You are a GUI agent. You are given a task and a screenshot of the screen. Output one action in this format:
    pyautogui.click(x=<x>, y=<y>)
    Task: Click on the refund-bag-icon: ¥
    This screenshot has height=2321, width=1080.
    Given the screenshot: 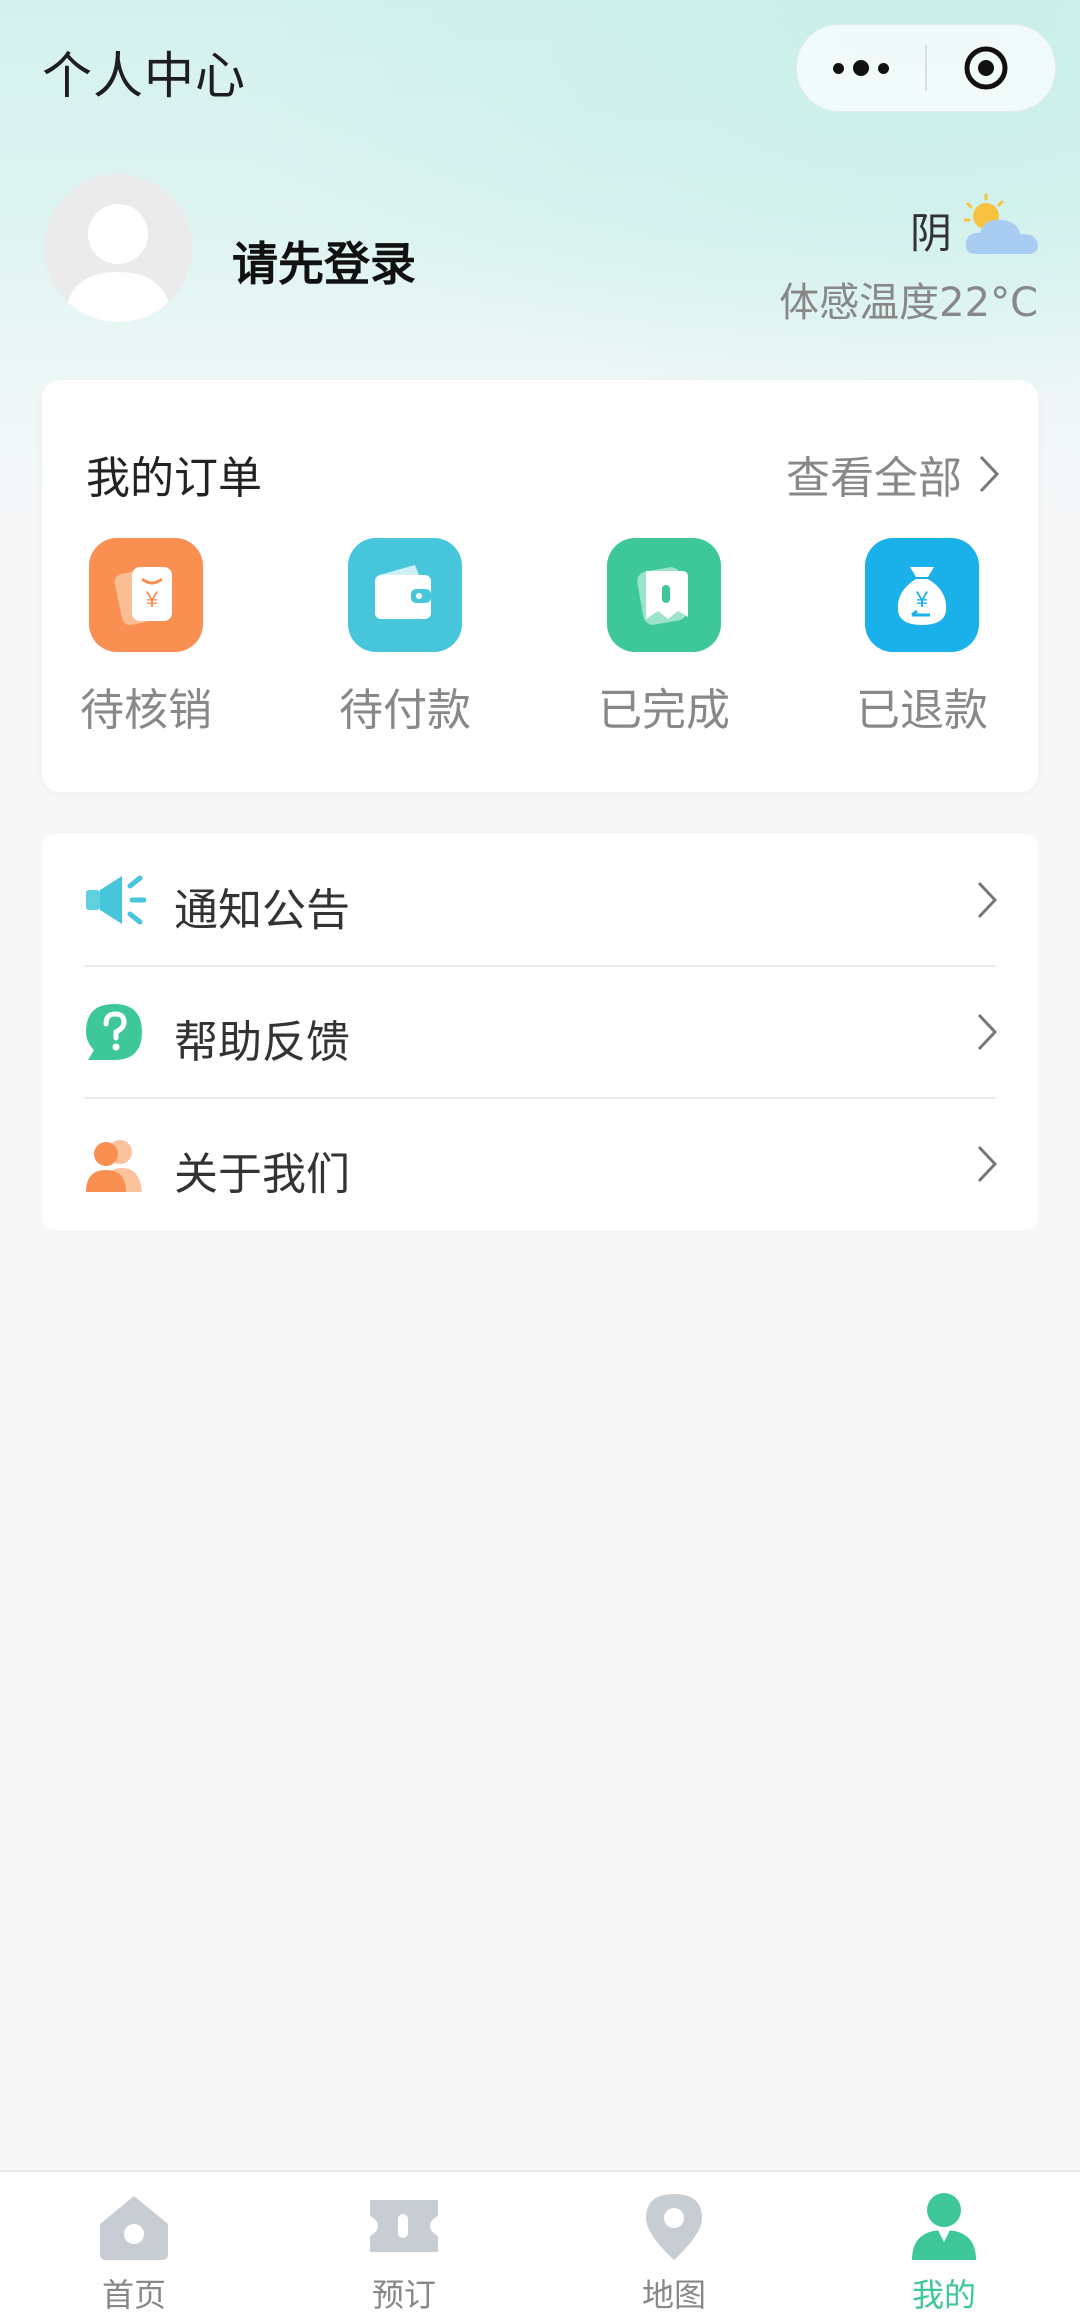 What is the action you would take?
    pyautogui.click(x=922, y=595)
    